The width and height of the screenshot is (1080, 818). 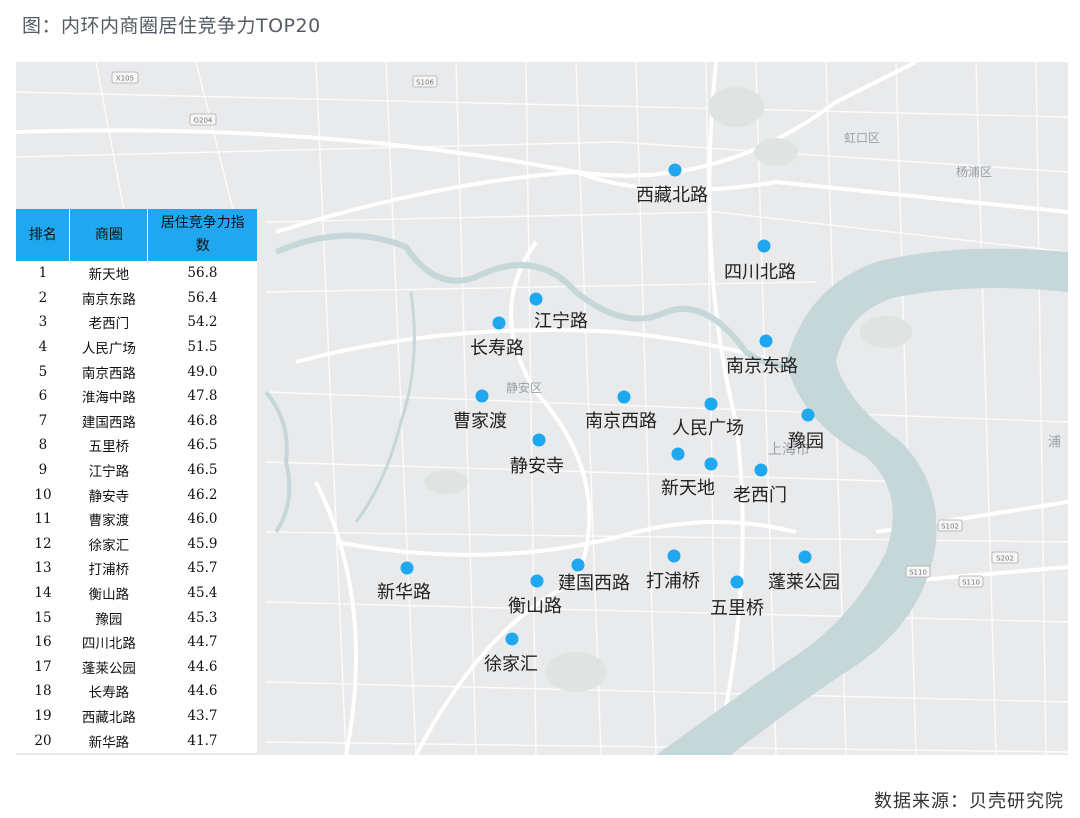 I want to click on marker-xinhualu, so click(x=407, y=568).